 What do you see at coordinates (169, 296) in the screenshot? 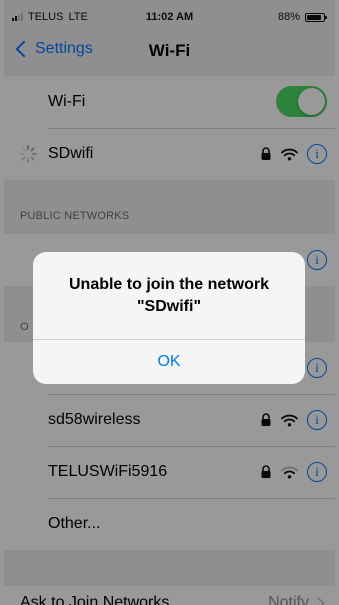
I see `alert-title: Unable to join the network "SDwifi"` at bounding box center [169, 296].